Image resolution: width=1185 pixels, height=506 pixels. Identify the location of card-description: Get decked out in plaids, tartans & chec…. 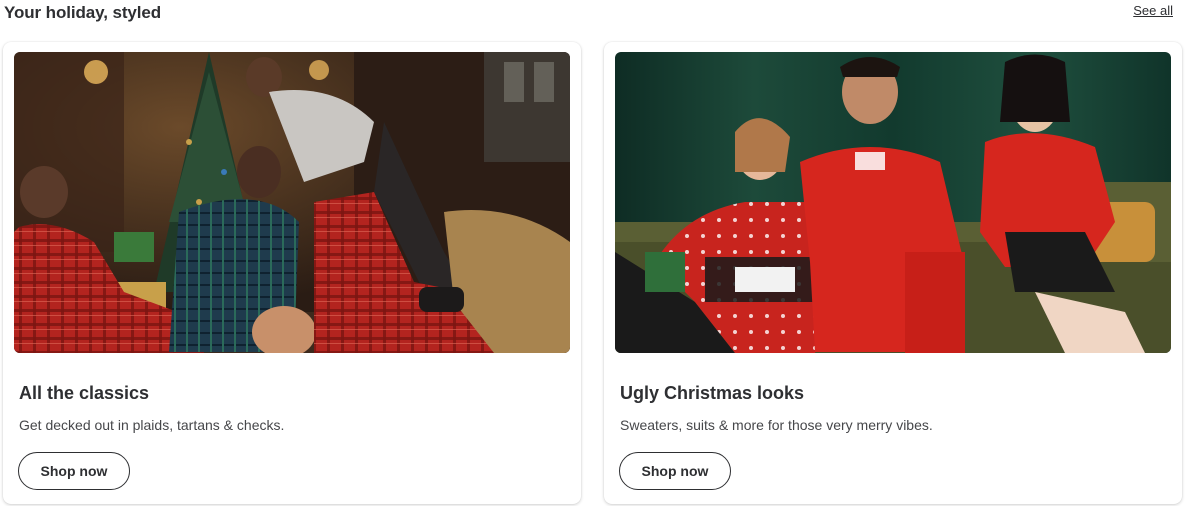
(152, 425).